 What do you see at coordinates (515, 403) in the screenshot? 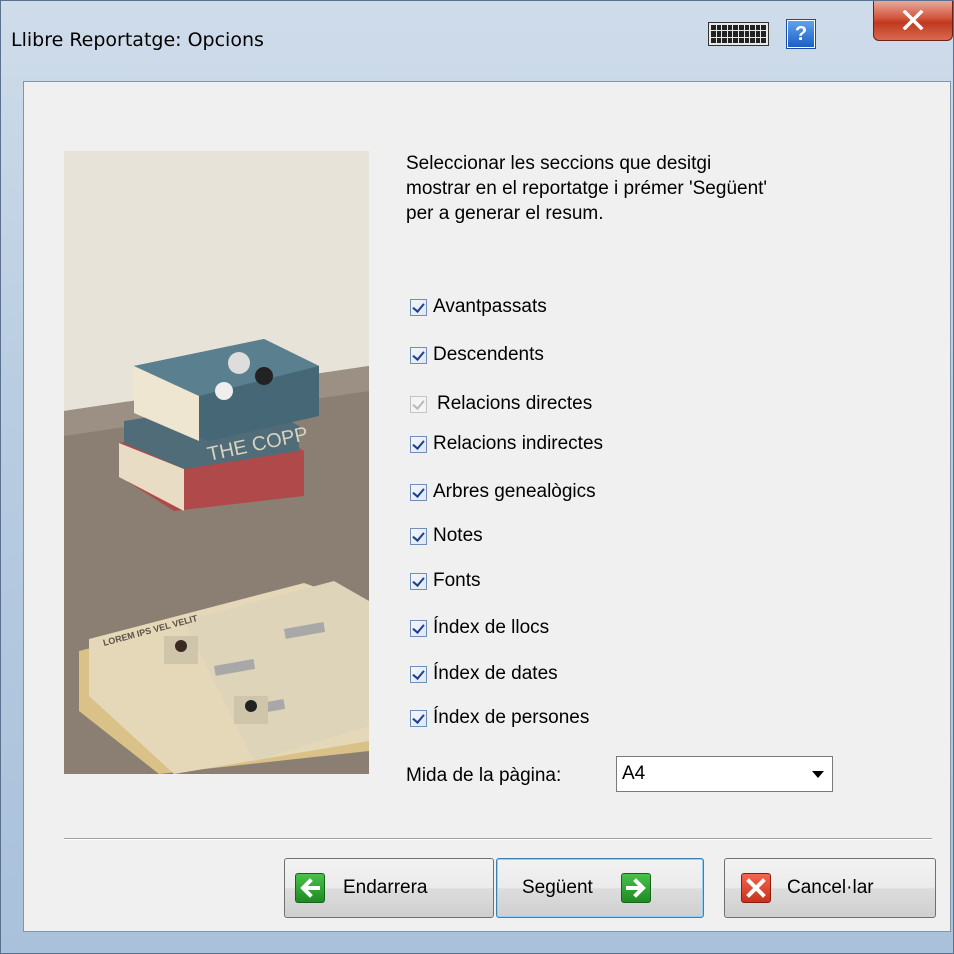
I see `option-label: Relacions directes` at bounding box center [515, 403].